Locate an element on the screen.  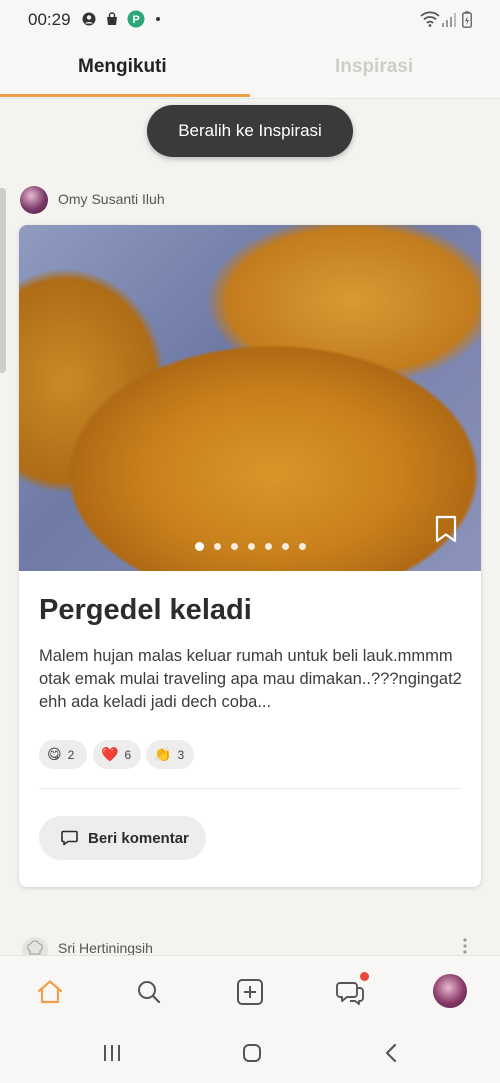
wifi-icon is located at coordinates (430, 19).